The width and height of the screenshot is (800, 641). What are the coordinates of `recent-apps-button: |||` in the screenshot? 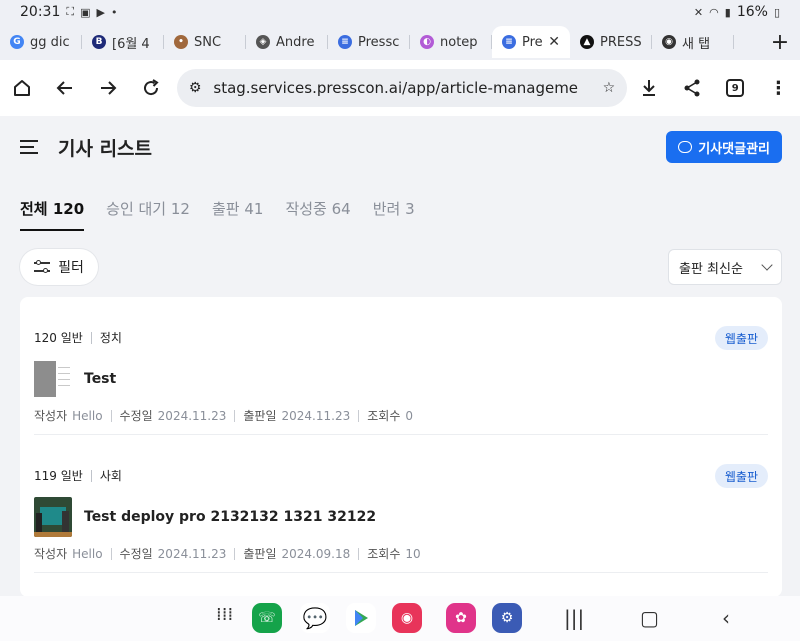 It's located at (574, 618).